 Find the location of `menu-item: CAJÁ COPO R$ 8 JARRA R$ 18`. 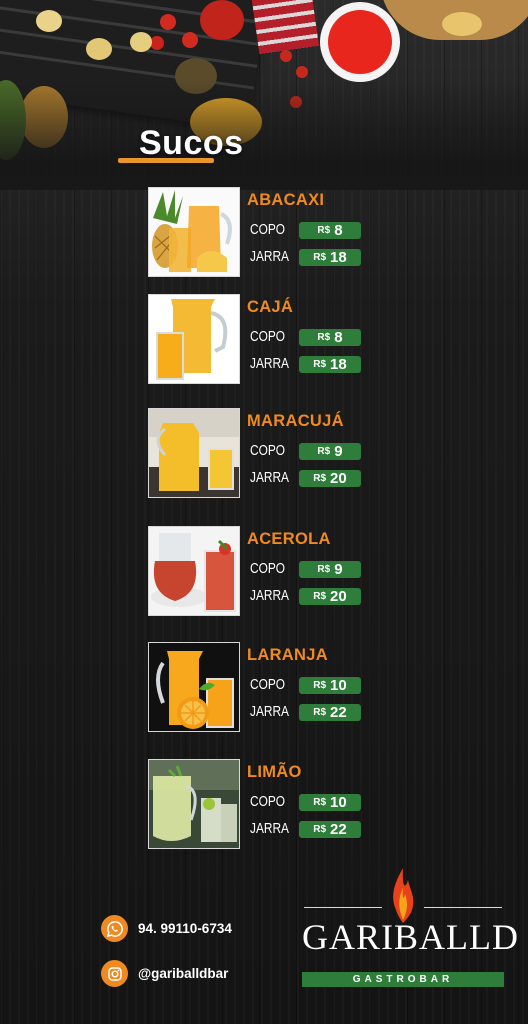

menu-item: CAJÁ COPO R$ 8 JARRA R$ 18 is located at coordinates (263, 340).